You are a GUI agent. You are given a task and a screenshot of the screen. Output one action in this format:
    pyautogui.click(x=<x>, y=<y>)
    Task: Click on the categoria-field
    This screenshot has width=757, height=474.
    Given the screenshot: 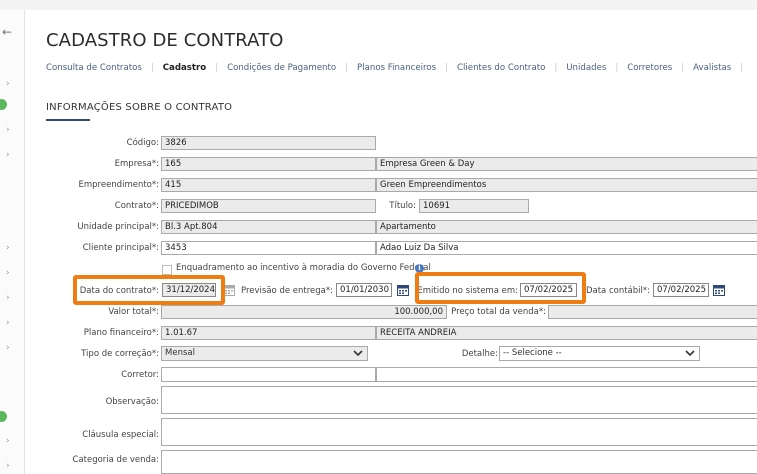 What is the action you would take?
    pyautogui.click(x=459, y=462)
    